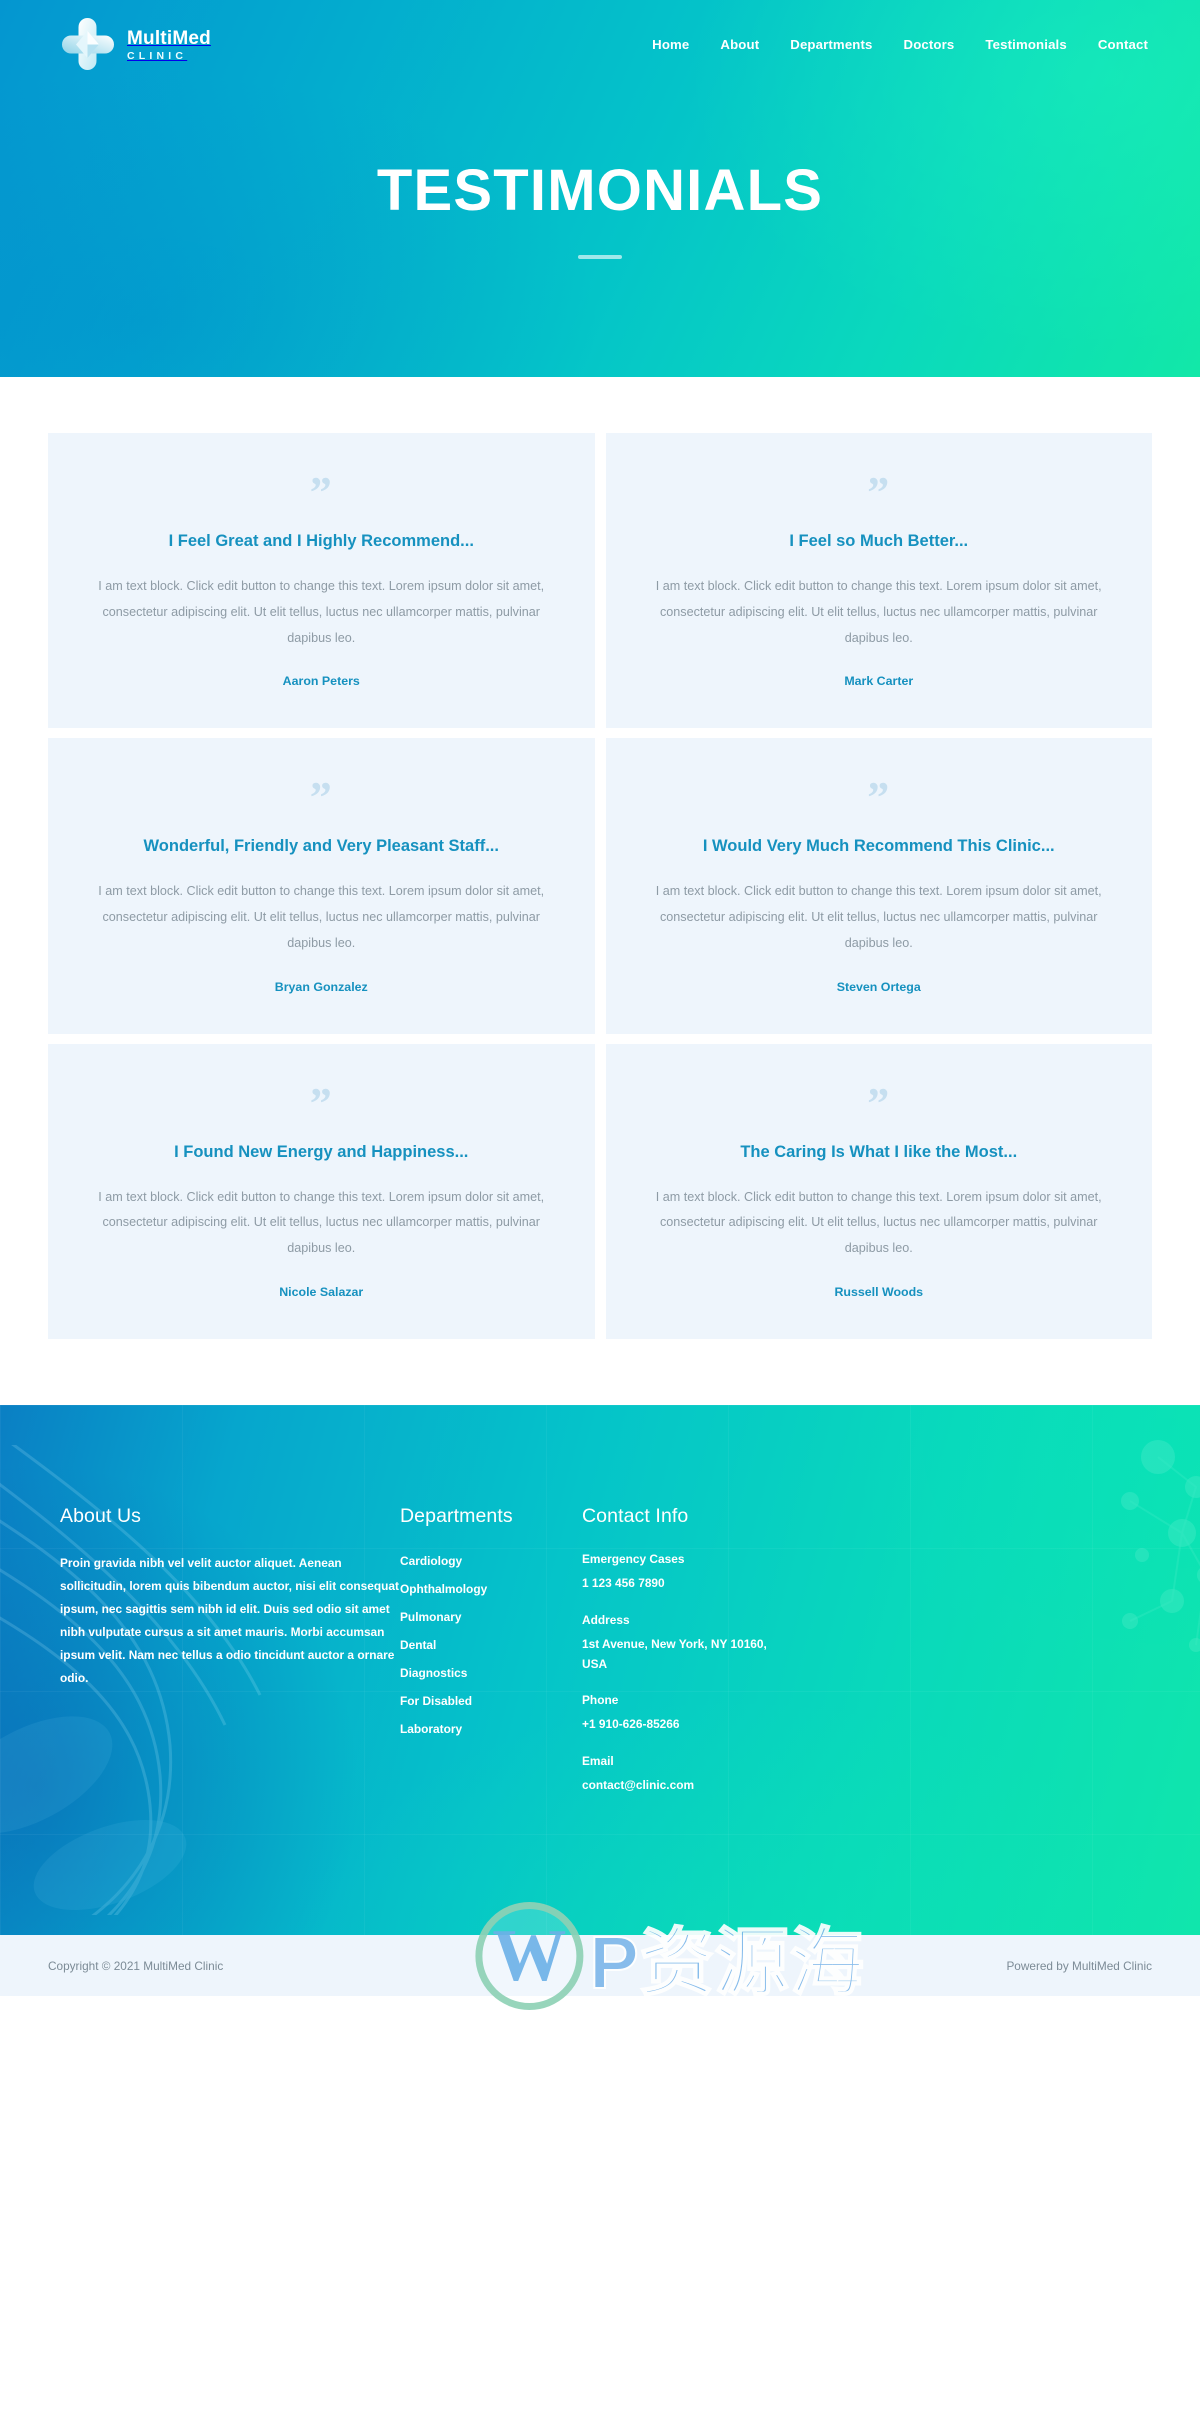 The height and width of the screenshot is (2433, 1200). I want to click on contact-label: Email, so click(598, 1761).